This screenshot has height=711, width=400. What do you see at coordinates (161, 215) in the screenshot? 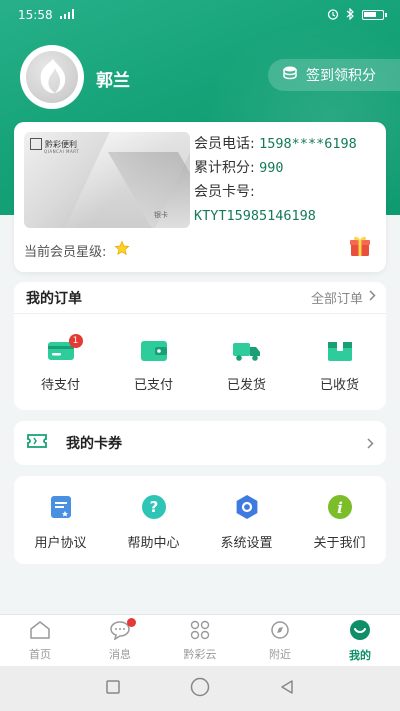
I see `card-tier: 银卡` at bounding box center [161, 215].